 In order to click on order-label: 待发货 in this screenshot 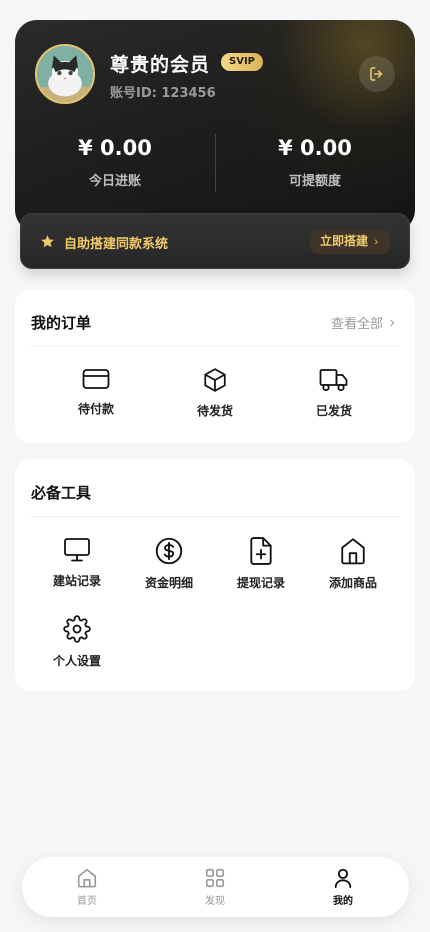, I will do `click(214, 411)`.